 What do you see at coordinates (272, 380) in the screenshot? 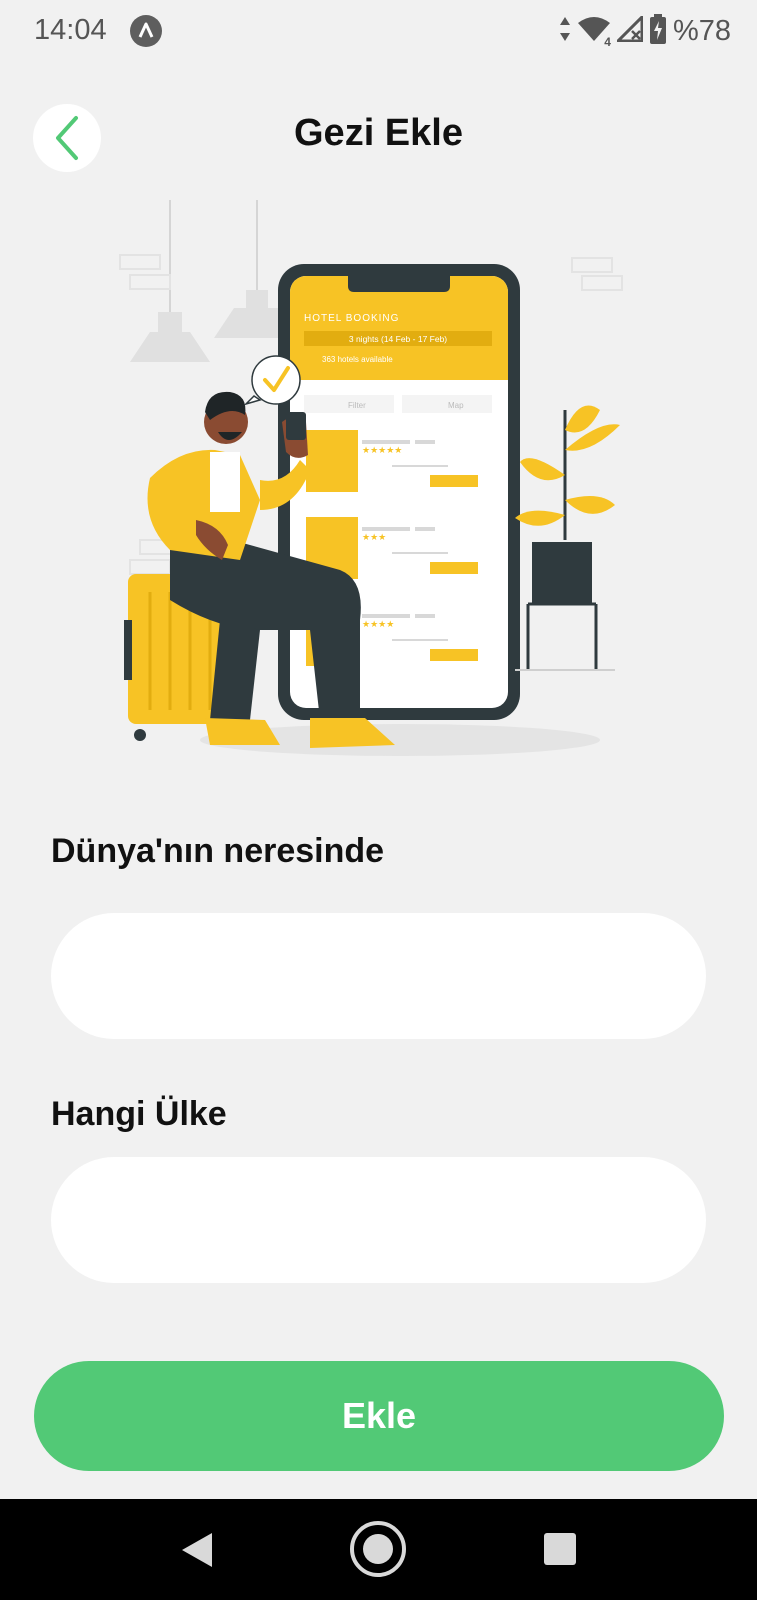
I see `check-bubble-icon` at bounding box center [272, 380].